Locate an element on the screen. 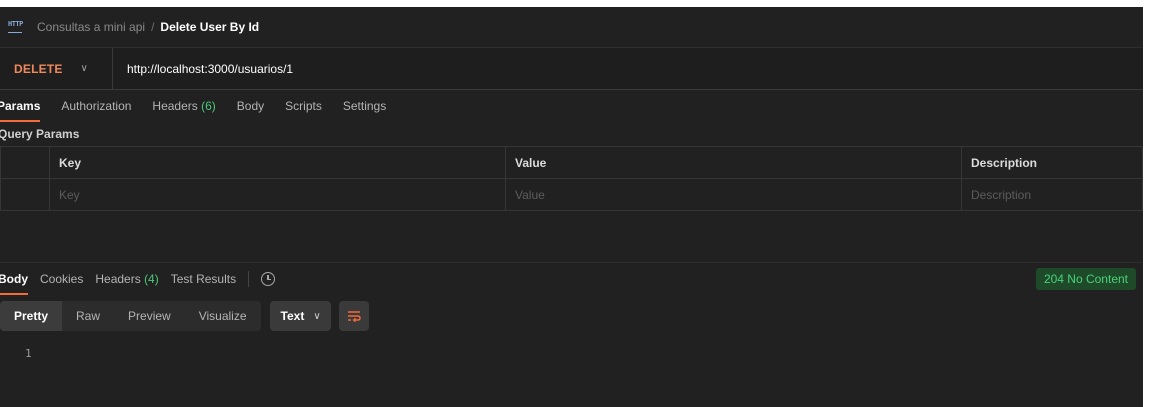  column-key: Key is located at coordinates (277, 162).